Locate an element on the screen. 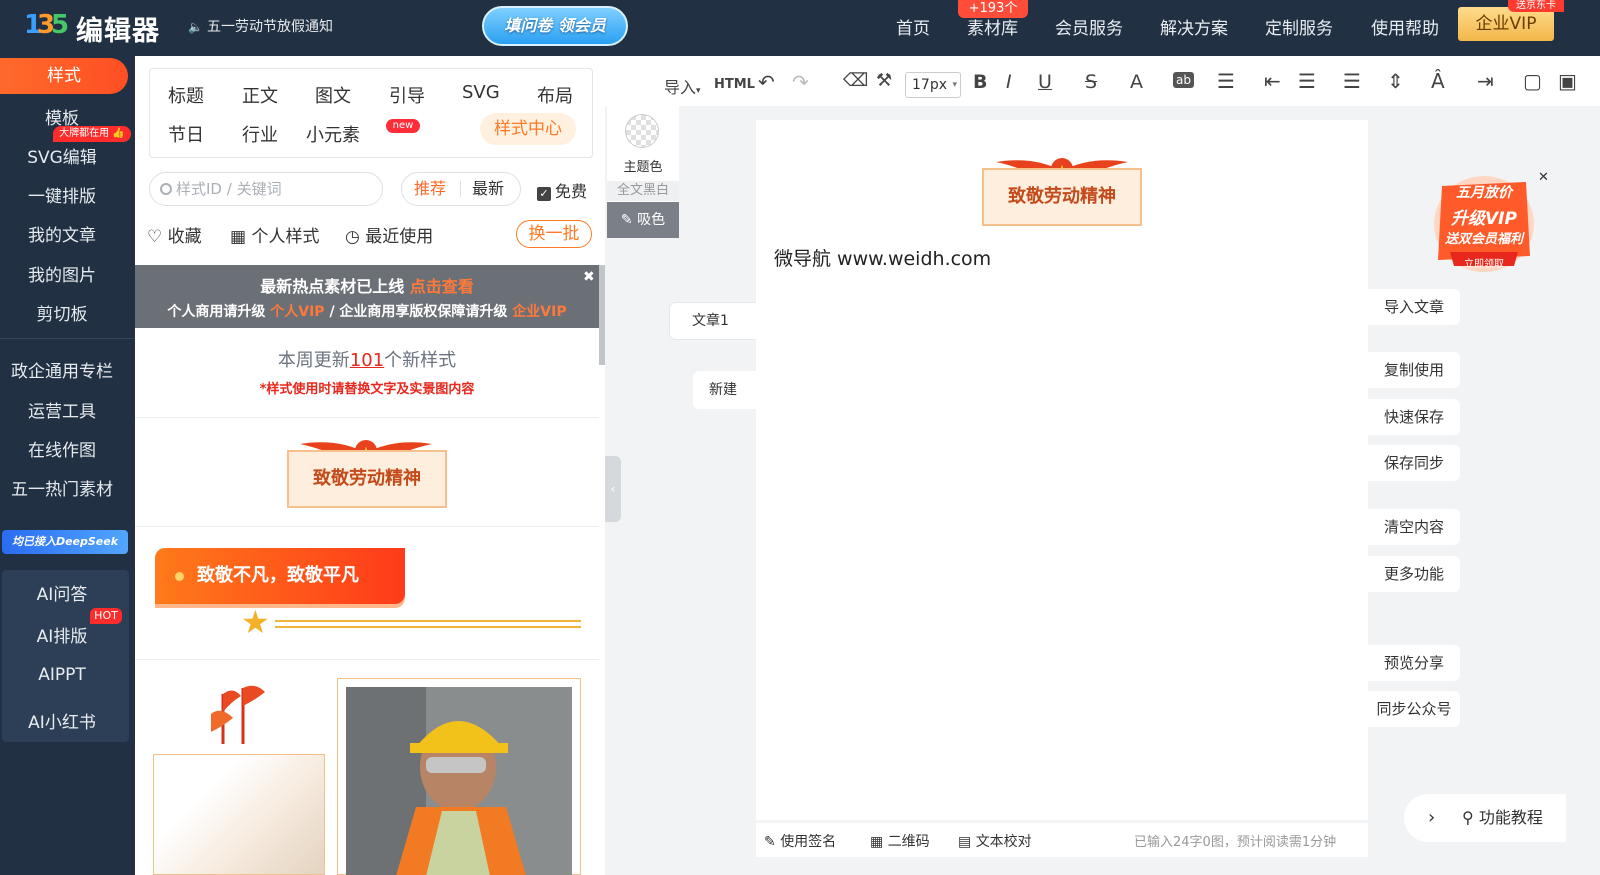 This screenshot has width=1600, height=875. category-festival: 节日 is located at coordinates (186, 134).